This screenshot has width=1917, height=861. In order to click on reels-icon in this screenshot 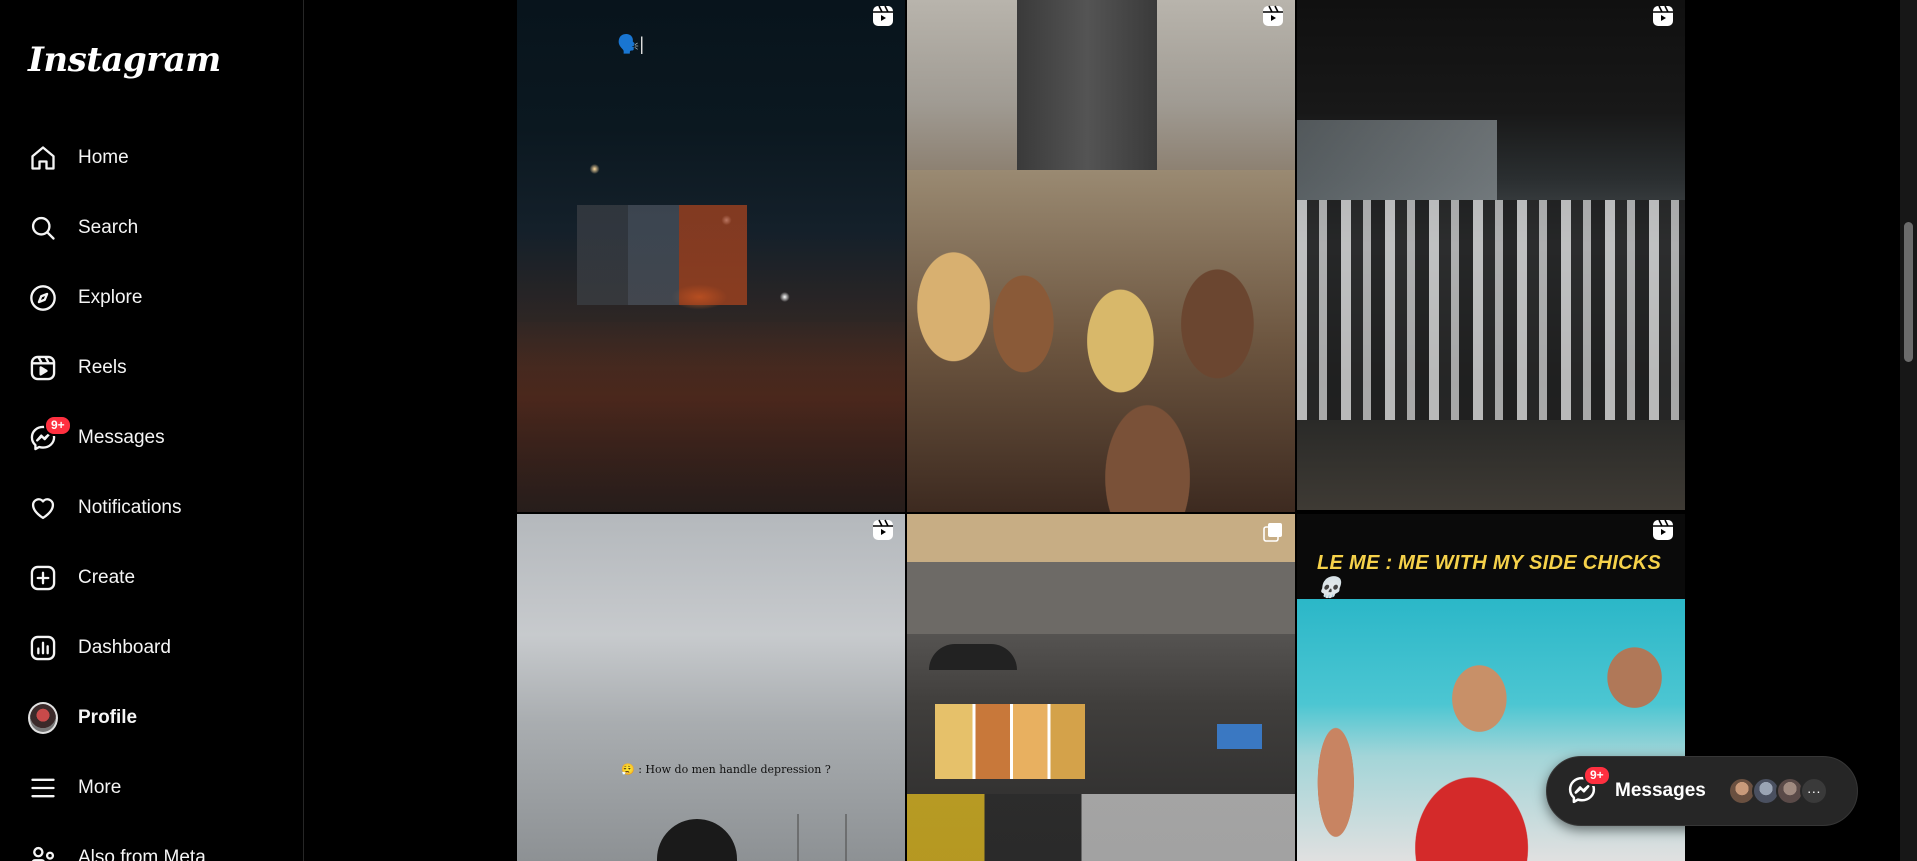, I will do `click(43, 368)`.